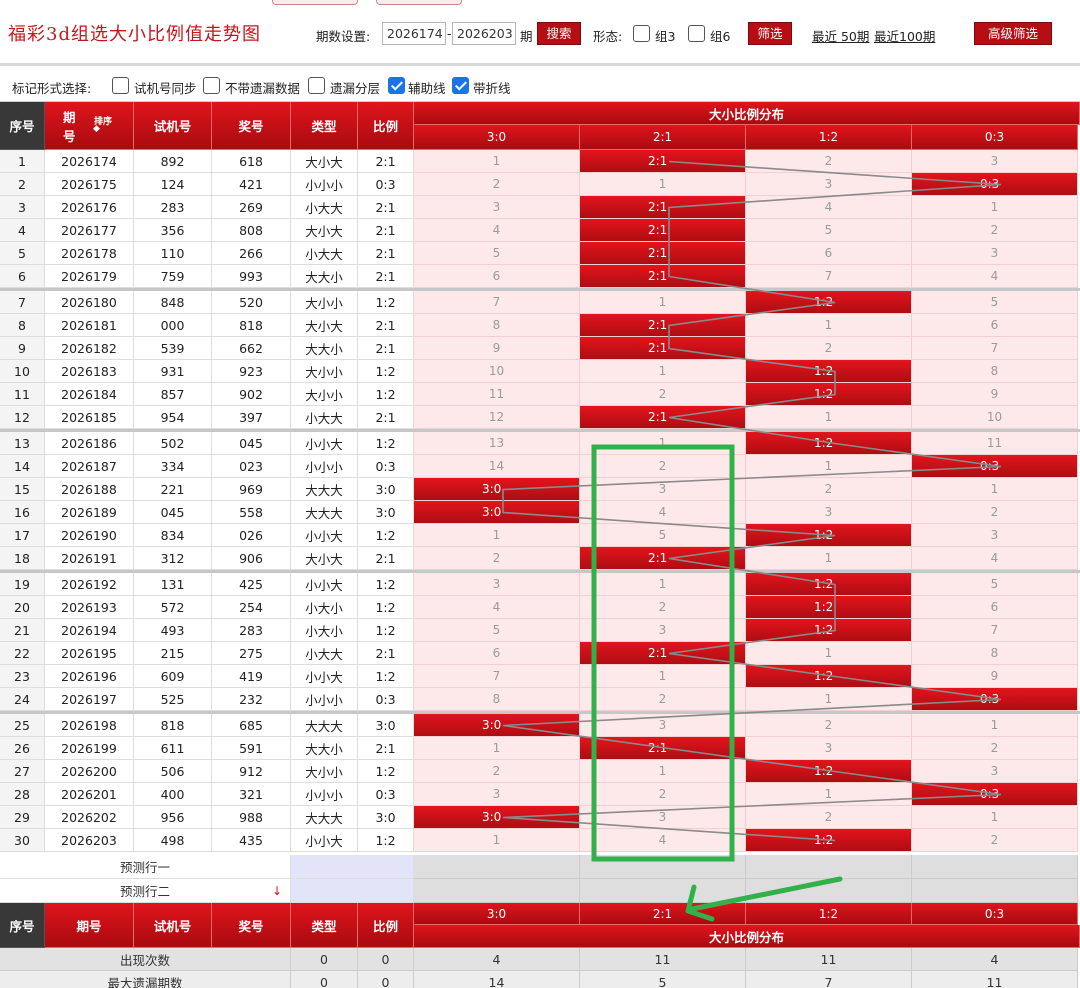  I want to click on arrow-down-icon: ↓, so click(277, 891).